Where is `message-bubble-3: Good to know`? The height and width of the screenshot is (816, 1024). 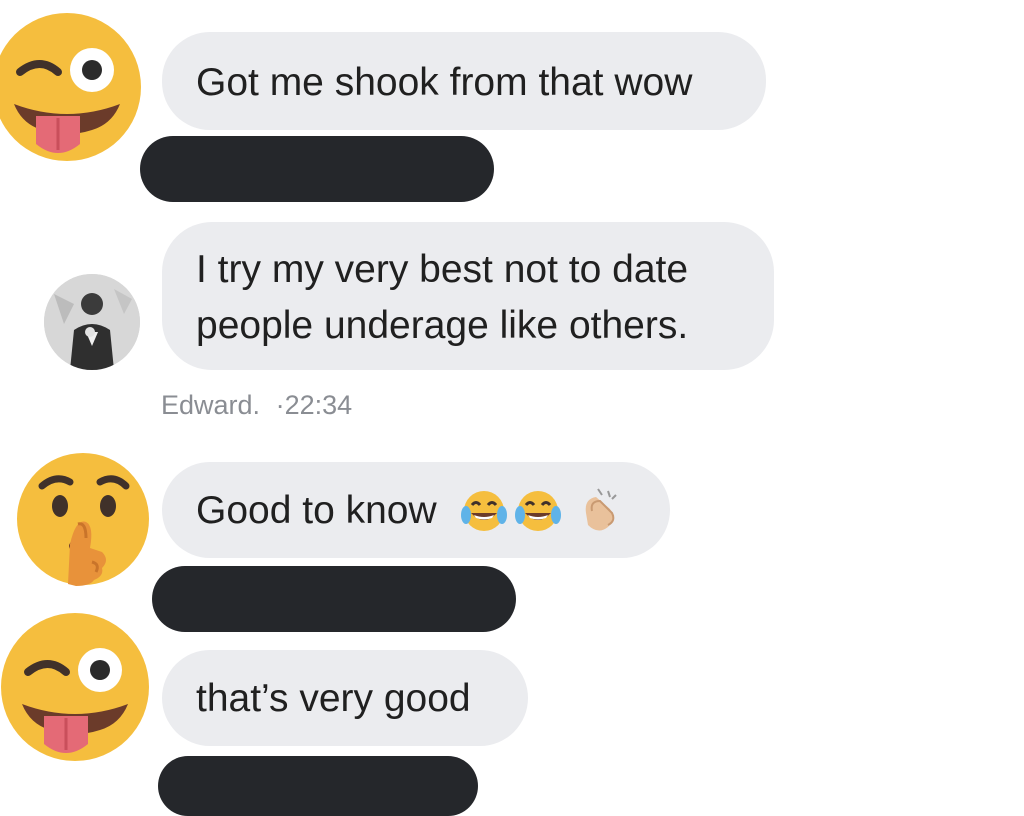
message-bubble-3: Good to know is located at coordinates (416, 510).